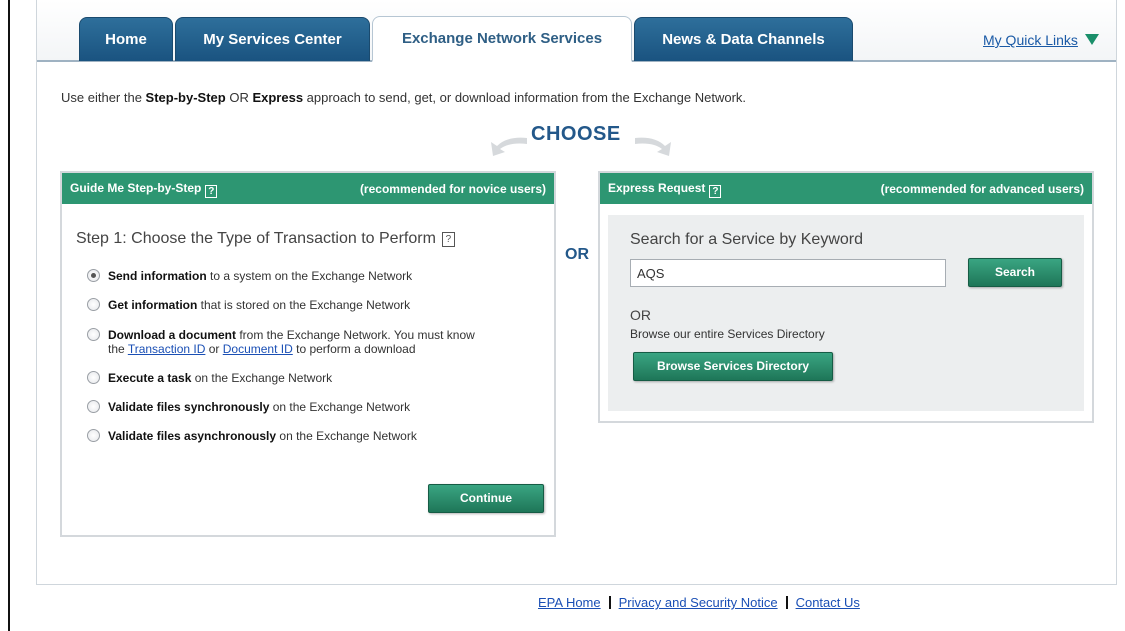 This screenshot has width=1125, height=631. I want to click on choose-label: CHOOSE, so click(576, 134).